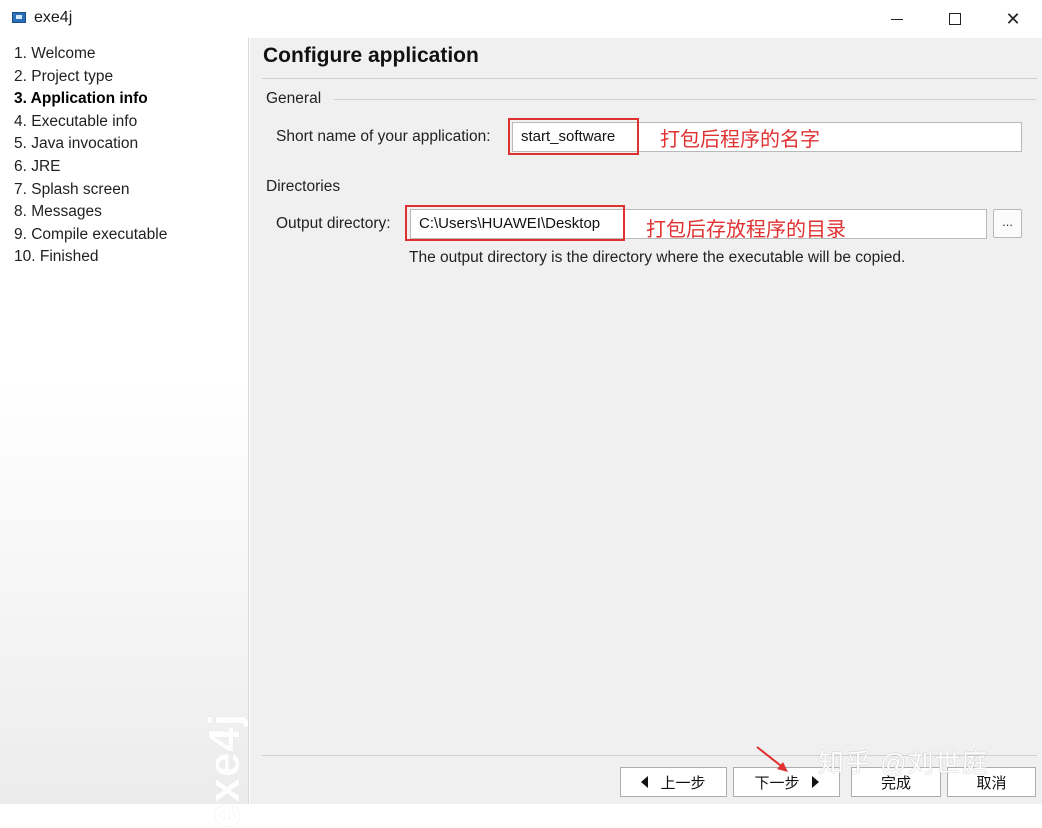 This screenshot has height=828, width=1042. Describe the element at coordinates (124, 190) in the screenshot. I see `step-splash-screen: 7. Splash screen` at that location.